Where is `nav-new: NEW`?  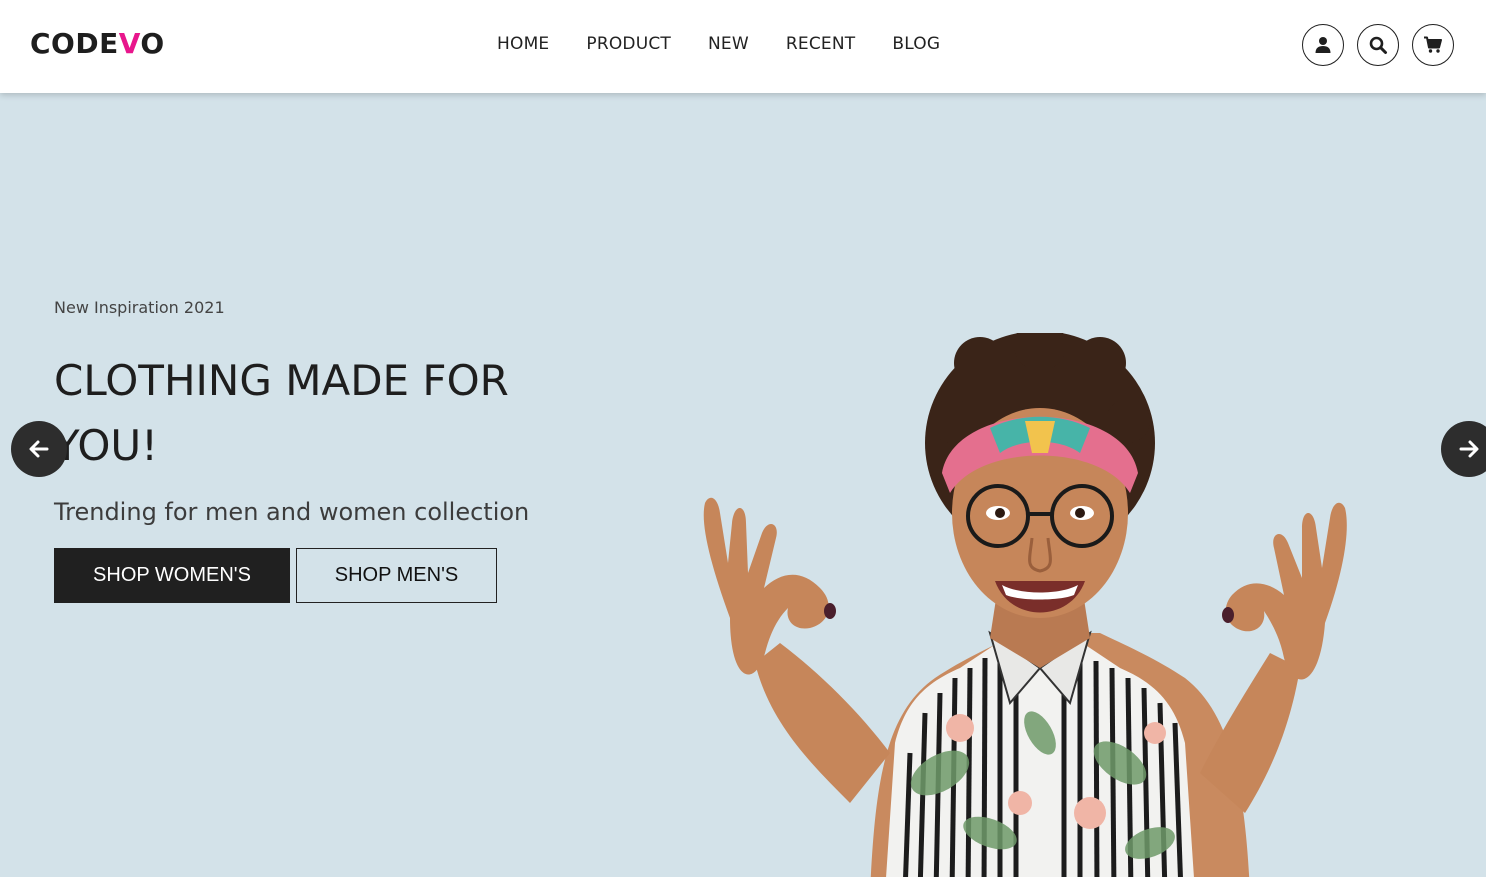
nav-new: NEW is located at coordinates (728, 44).